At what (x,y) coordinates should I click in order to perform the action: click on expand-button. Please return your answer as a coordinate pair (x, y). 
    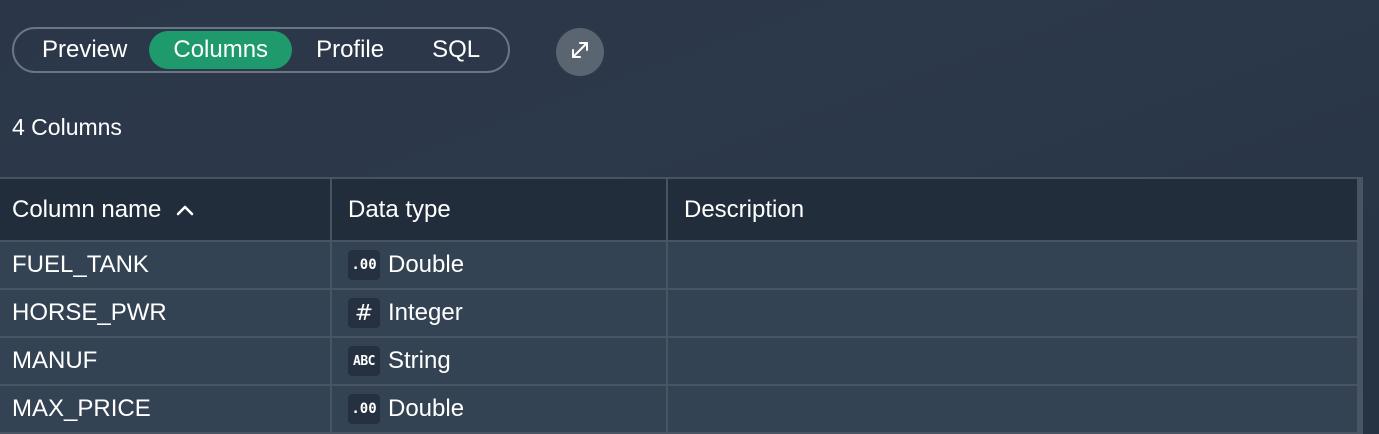
    Looking at the image, I should click on (580, 52).